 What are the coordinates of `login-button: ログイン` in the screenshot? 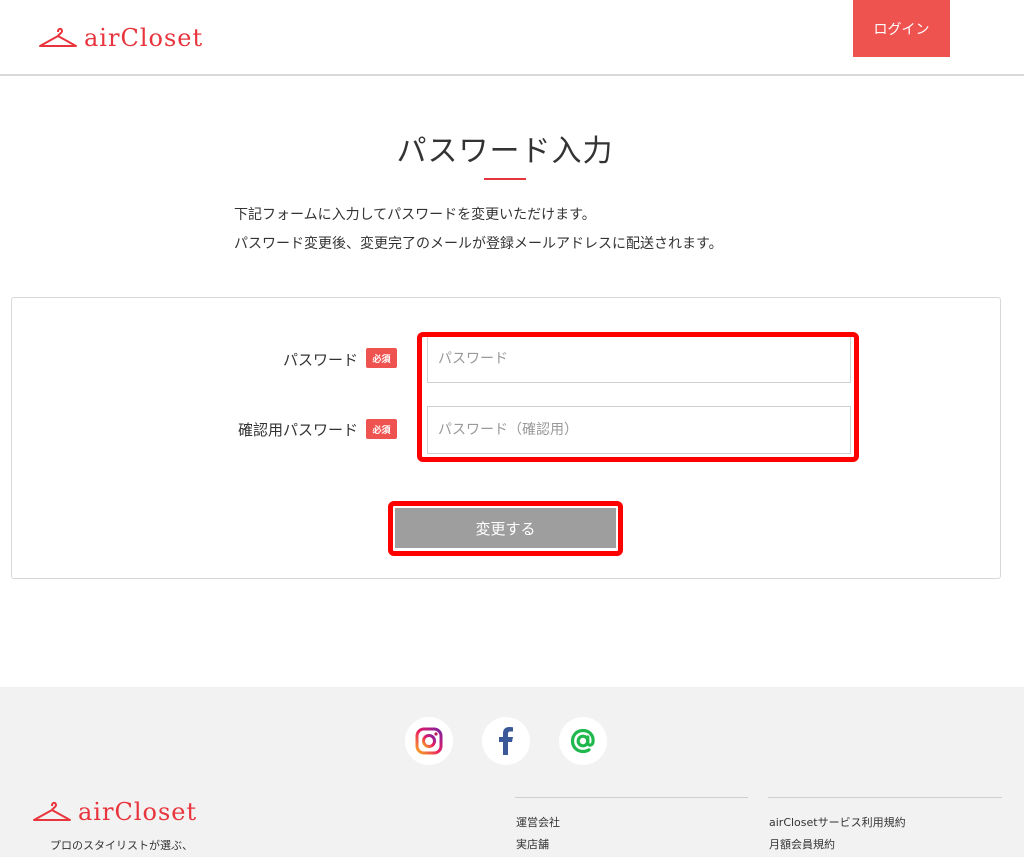 It's located at (901, 28).